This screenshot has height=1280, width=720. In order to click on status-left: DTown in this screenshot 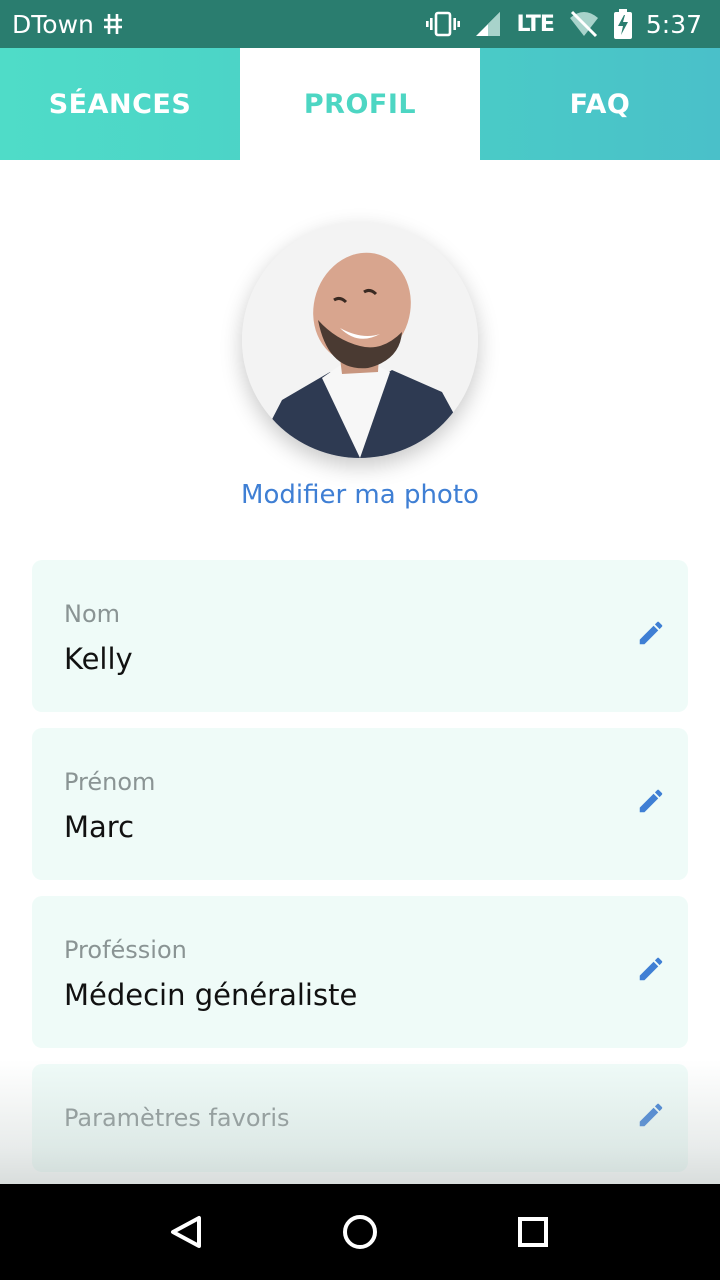, I will do `click(68, 24)`.